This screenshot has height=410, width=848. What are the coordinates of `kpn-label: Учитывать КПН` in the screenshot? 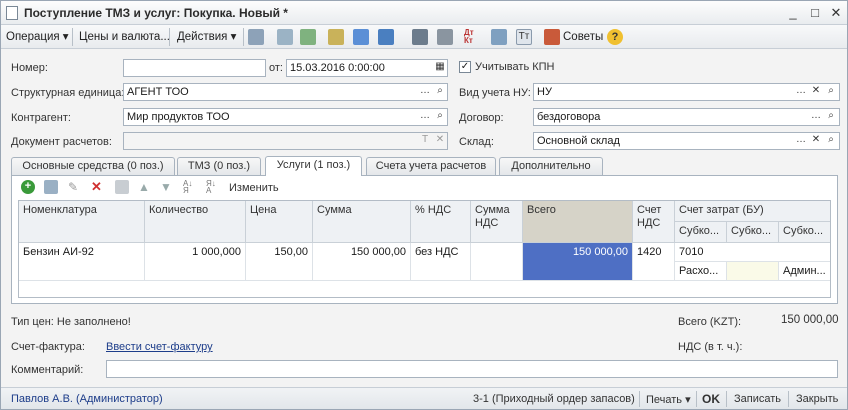 It's located at (515, 67).